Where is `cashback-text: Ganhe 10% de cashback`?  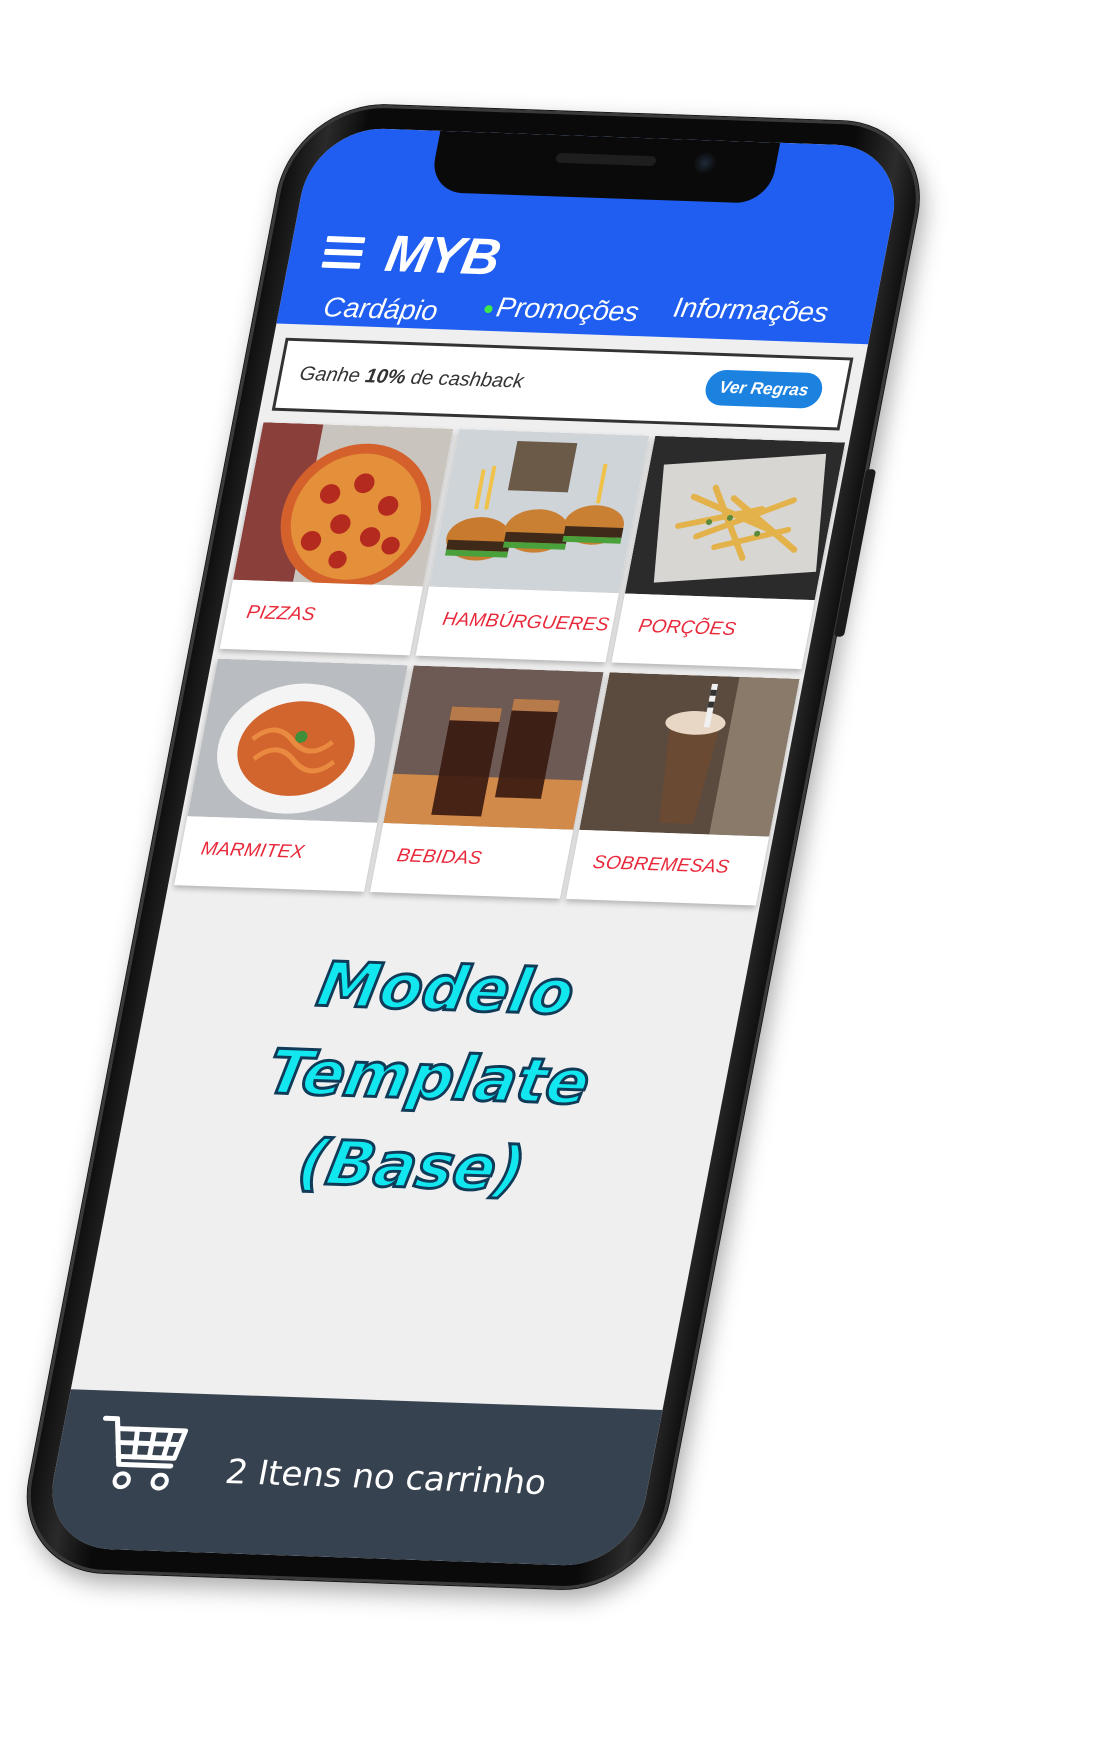
cashback-text: Ganhe 10% de cashback is located at coordinates (412, 378).